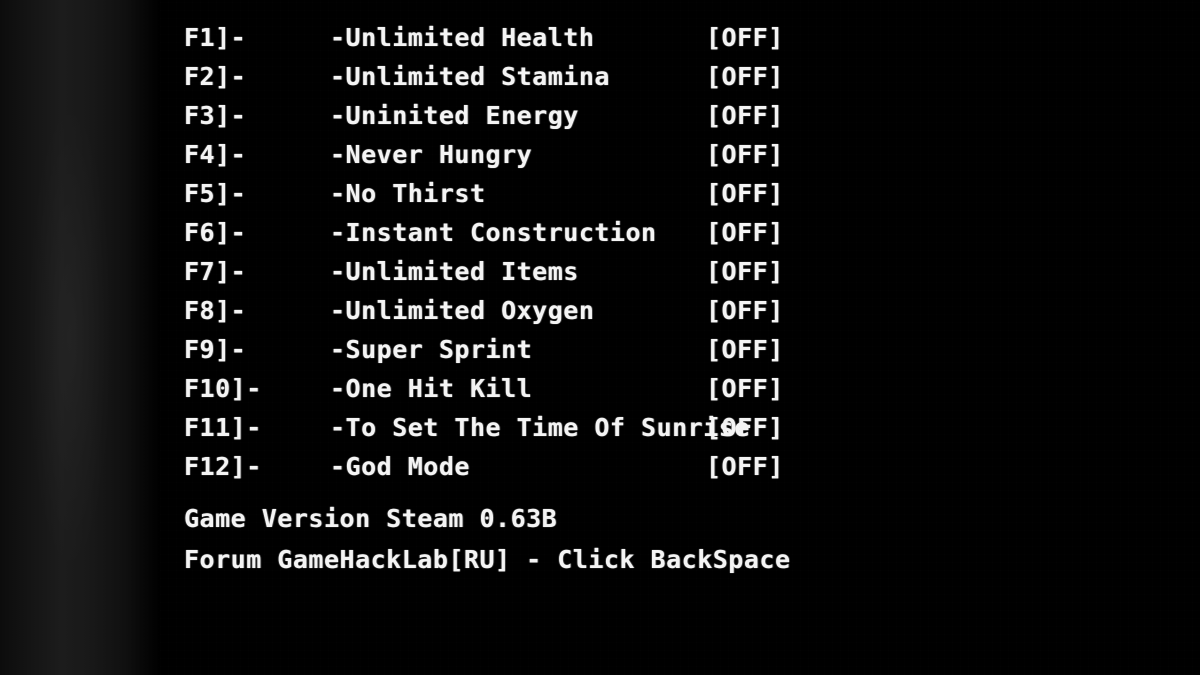 The width and height of the screenshot is (1200, 675). I want to click on cheat-hotkey: F3]-, so click(215, 115).